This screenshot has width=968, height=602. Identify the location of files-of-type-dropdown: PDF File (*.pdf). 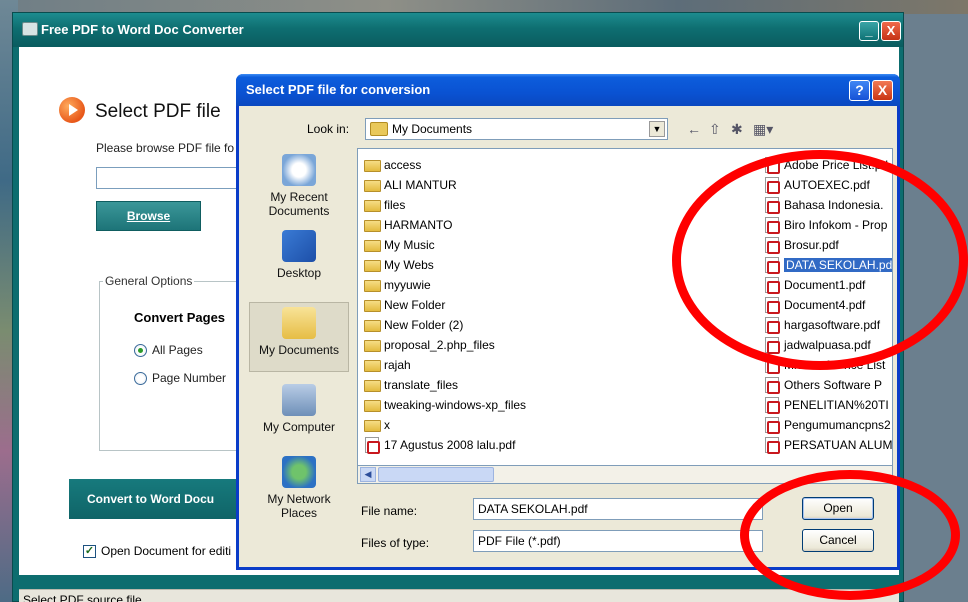
(618, 541).